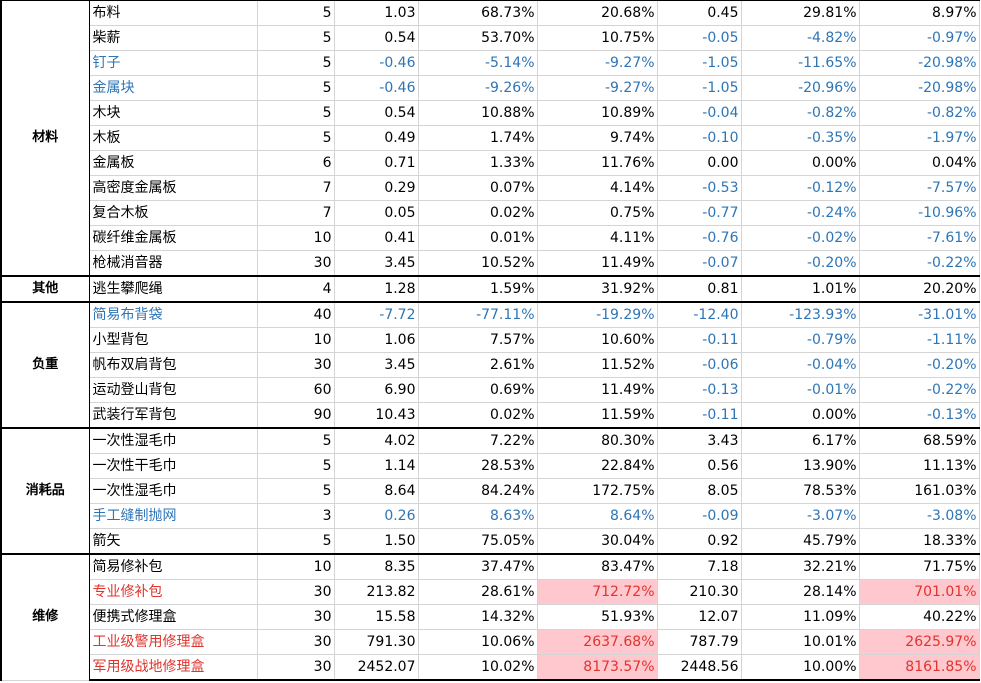  I want to click on value-cell: 84.24%, so click(477, 491).